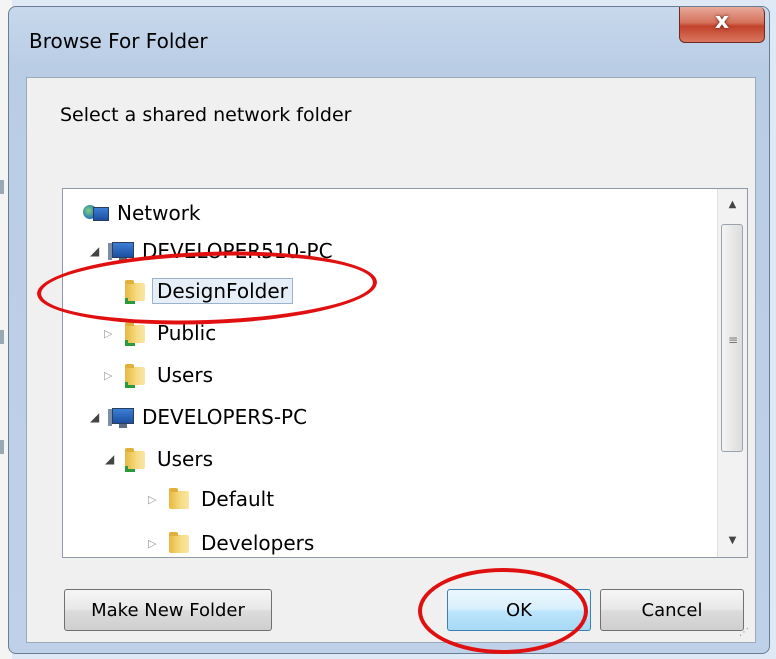  Describe the element at coordinates (96, 213) in the screenshot. I see `network-icon` at that location.